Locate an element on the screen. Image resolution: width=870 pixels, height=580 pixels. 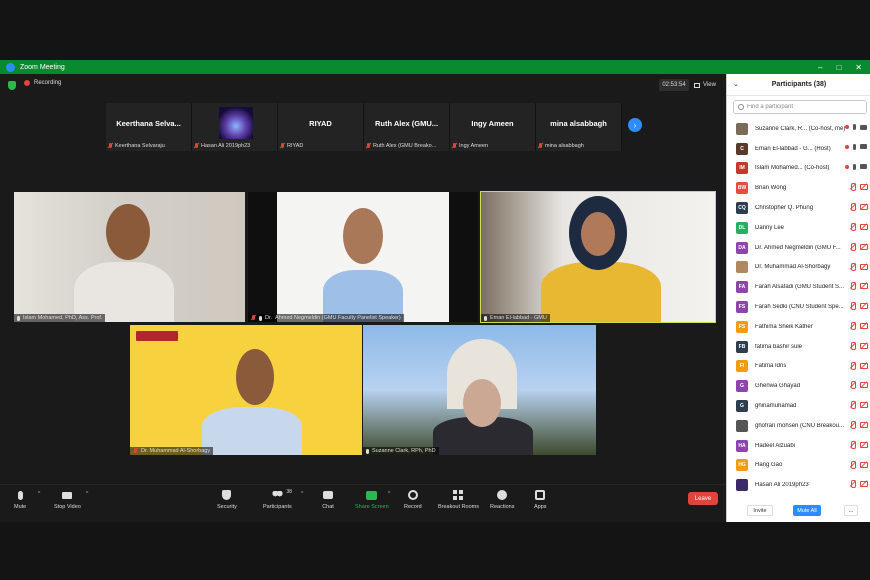
participant-row: G Ghenwa Ghayad is located at coordinates (798, 386).